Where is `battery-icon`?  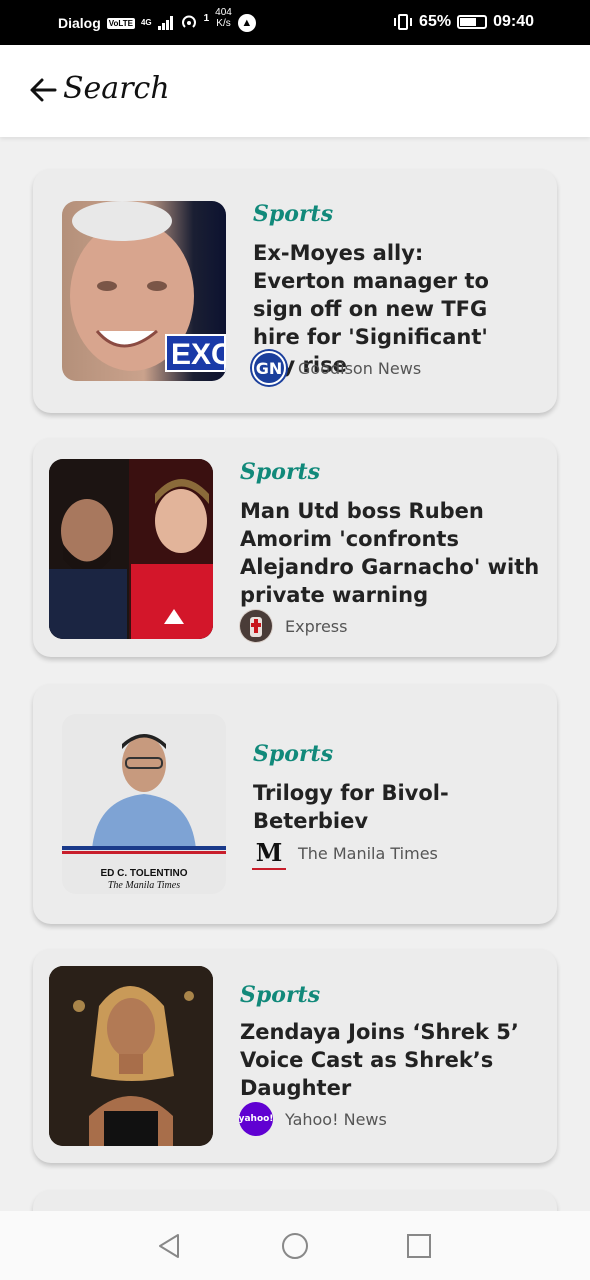
battery-icon is located at coordinates (472, 22).